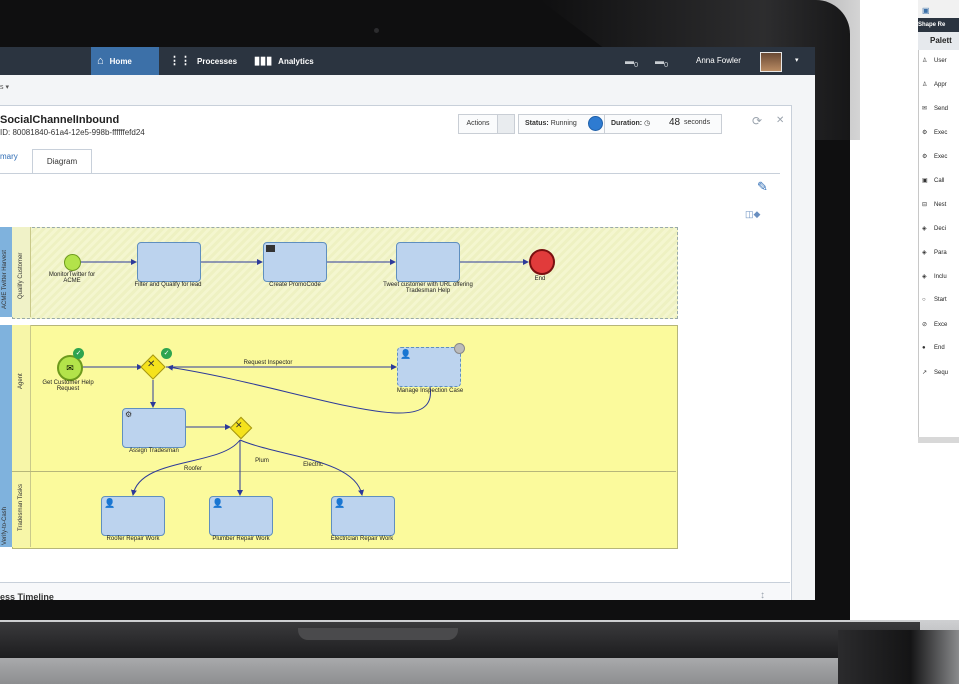 Image resolution: width=959 pixels, height=684 pixels. What do you see at coordinates (459, 348) in the screenshot?
I see `status-dot-icon` at bounding box center [459, 348].